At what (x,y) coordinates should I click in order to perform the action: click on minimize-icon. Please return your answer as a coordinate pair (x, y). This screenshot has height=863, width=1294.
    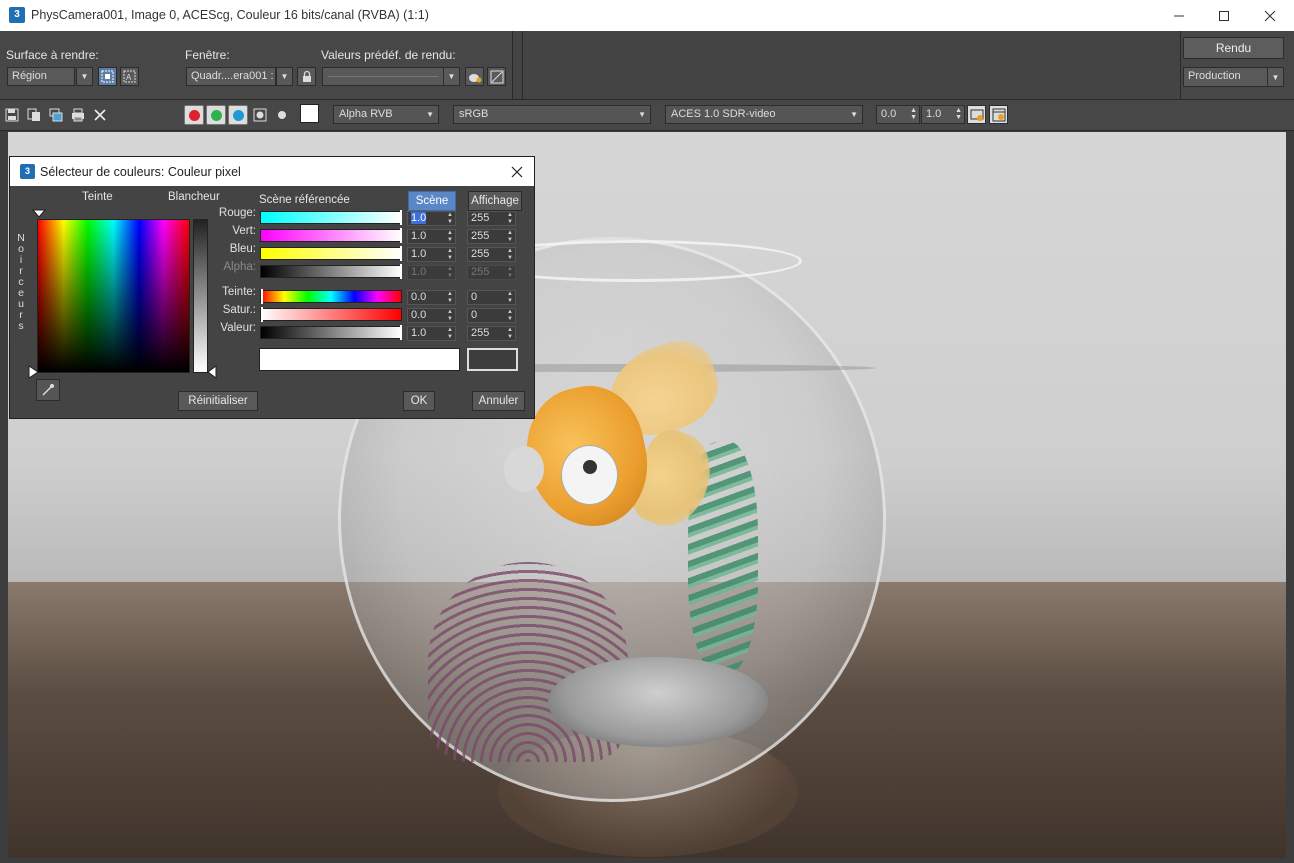
    Looking at the image, I should click on (1179, 15).